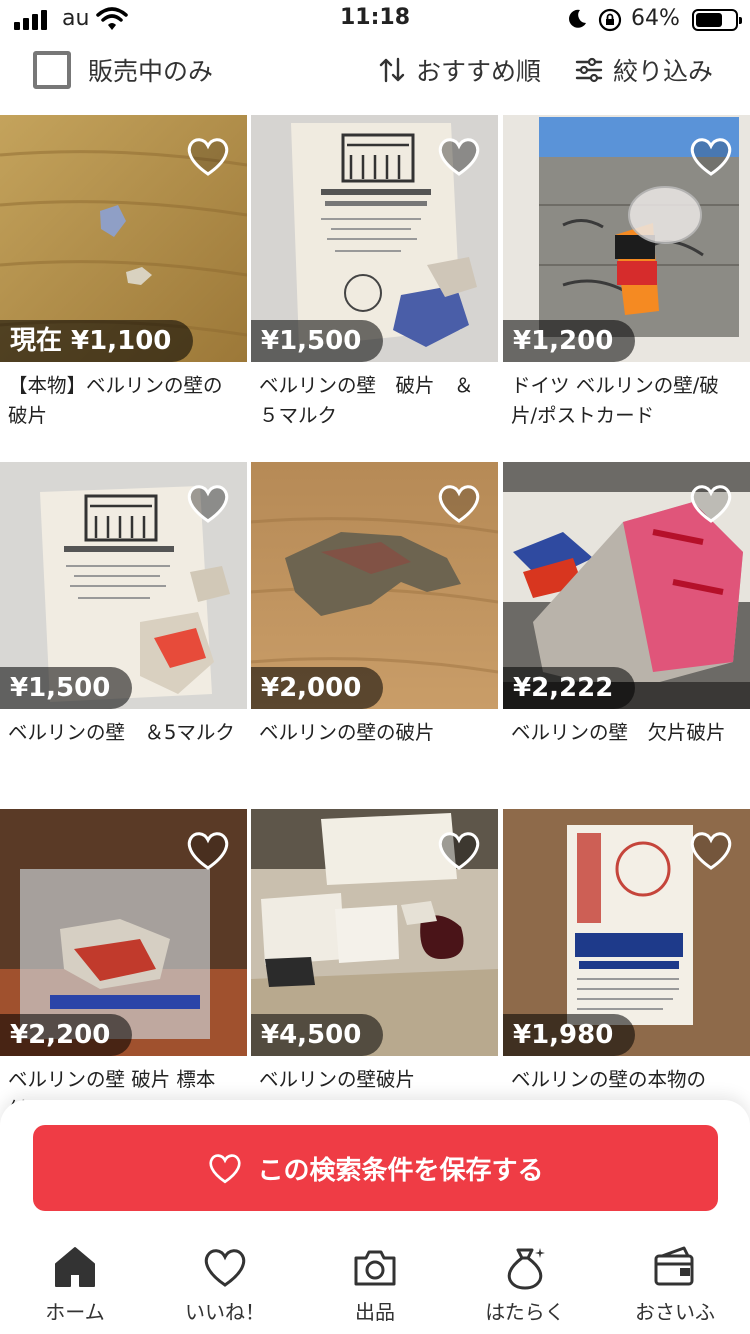 The height and width of the screenshot is (1334, 750). What do you see at coordinates (626, 749) in the screenshot?
I see `product-title: ベルリンの壁 欠片破片` at bounding box center [626, 749].